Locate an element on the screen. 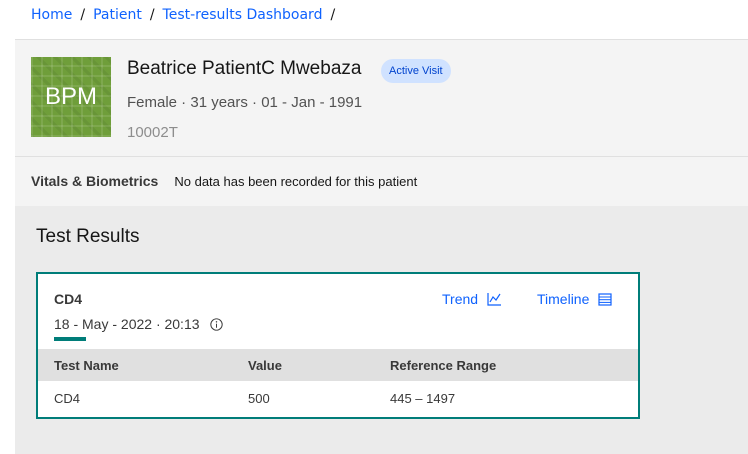 The height and width of the screenshot is (454, 748). trend-button: Trend is located at coordinates (472, 299).